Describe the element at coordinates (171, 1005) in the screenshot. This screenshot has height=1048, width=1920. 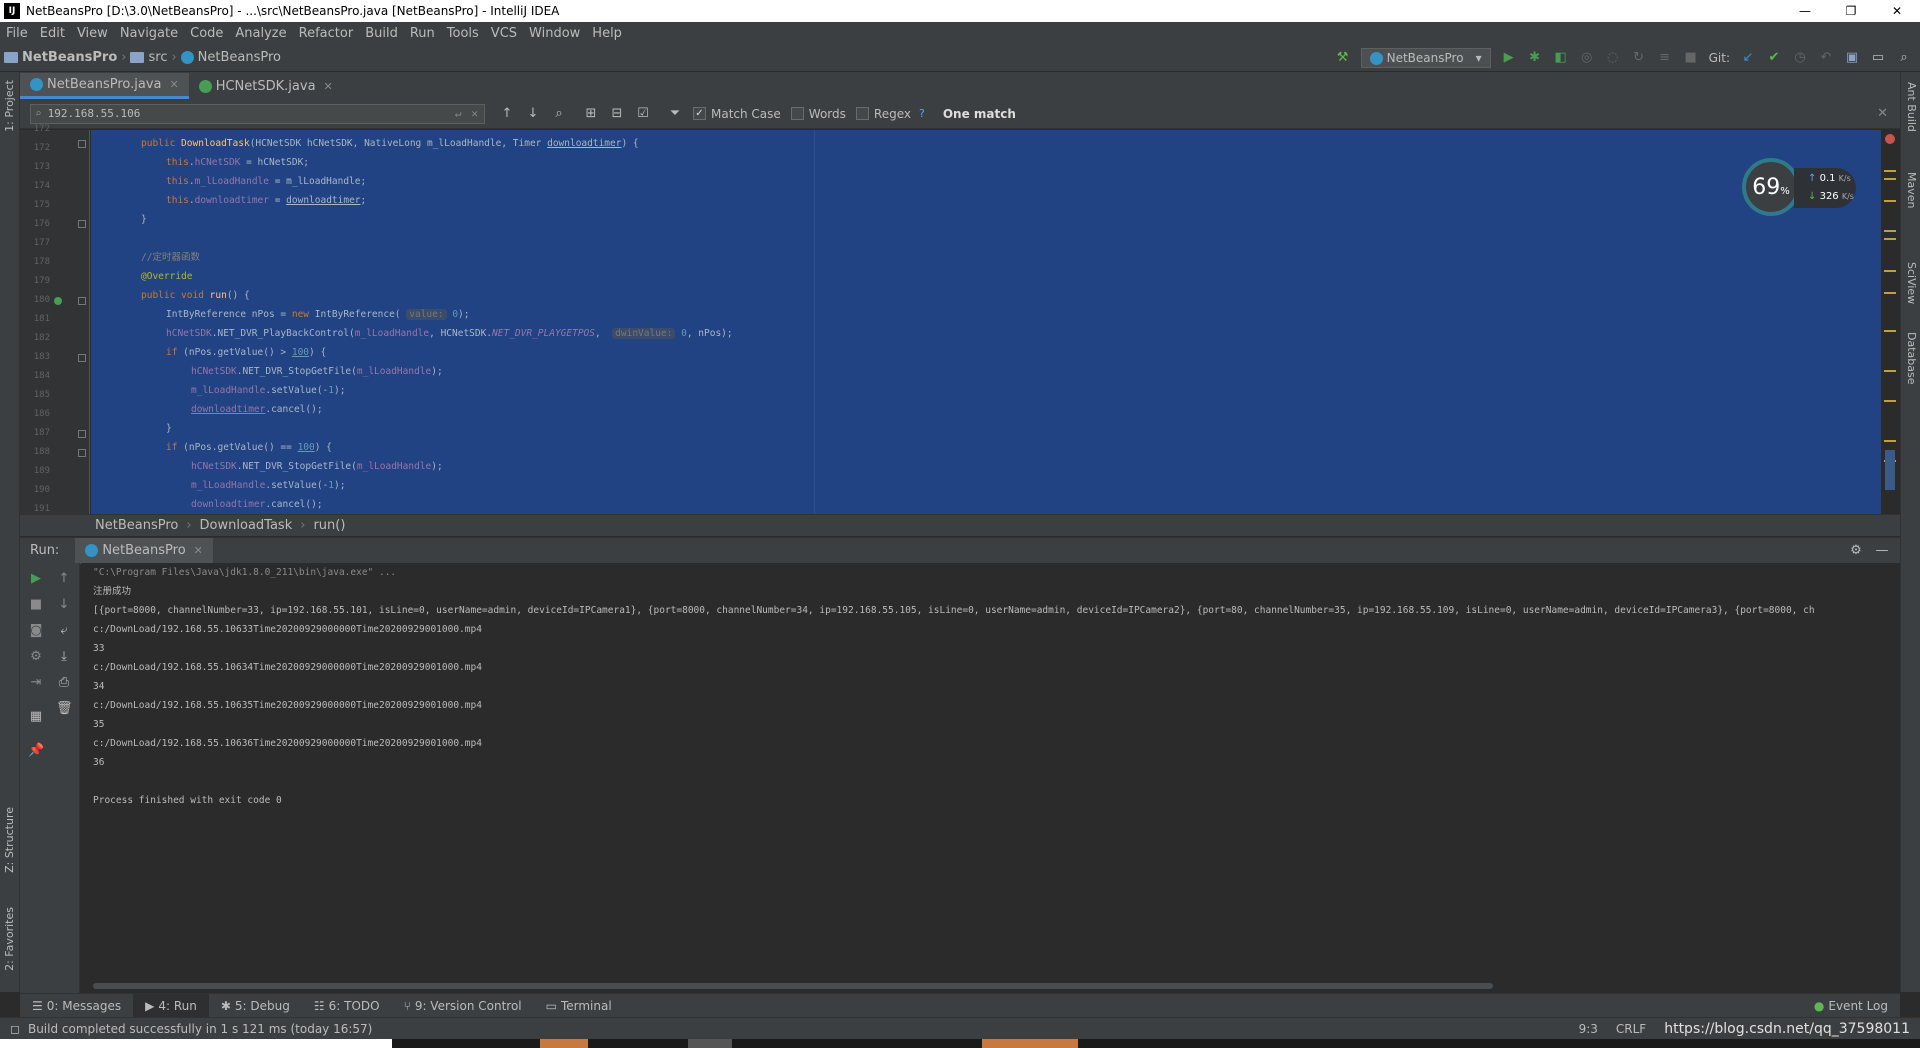
I see `run-tool-tab: ▶ 4: Run` at that location.